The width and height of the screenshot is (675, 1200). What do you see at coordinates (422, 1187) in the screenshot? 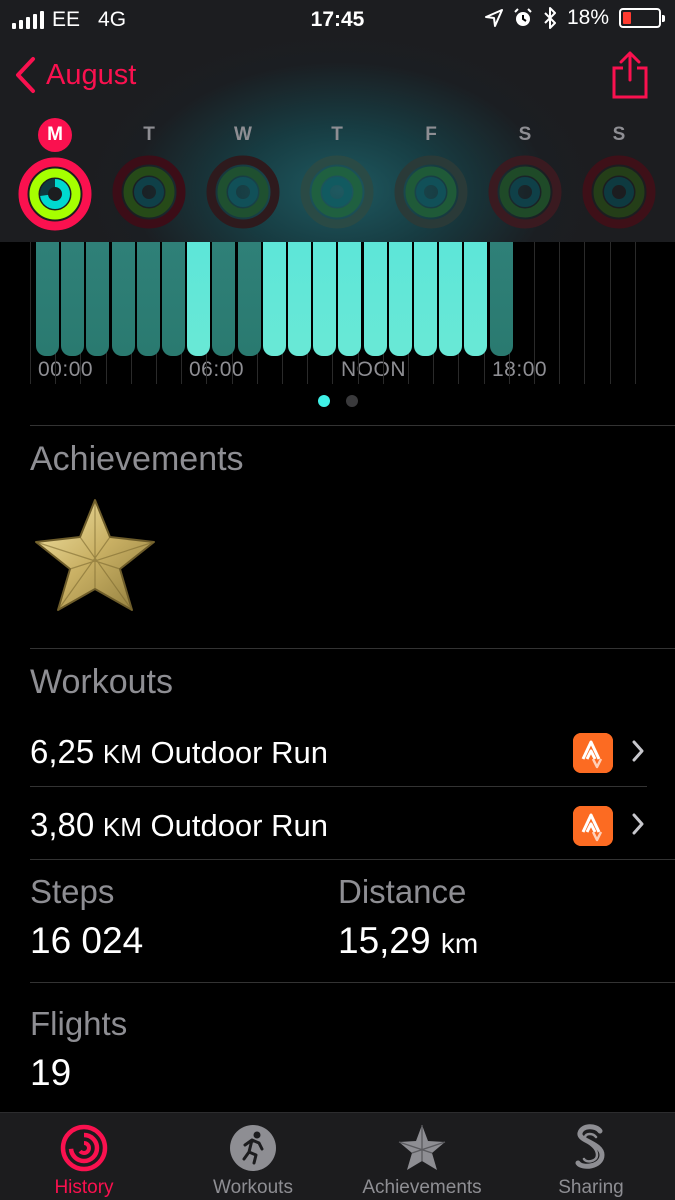
I see `tab-label: Achievements` at bounding box center [422, 1187].